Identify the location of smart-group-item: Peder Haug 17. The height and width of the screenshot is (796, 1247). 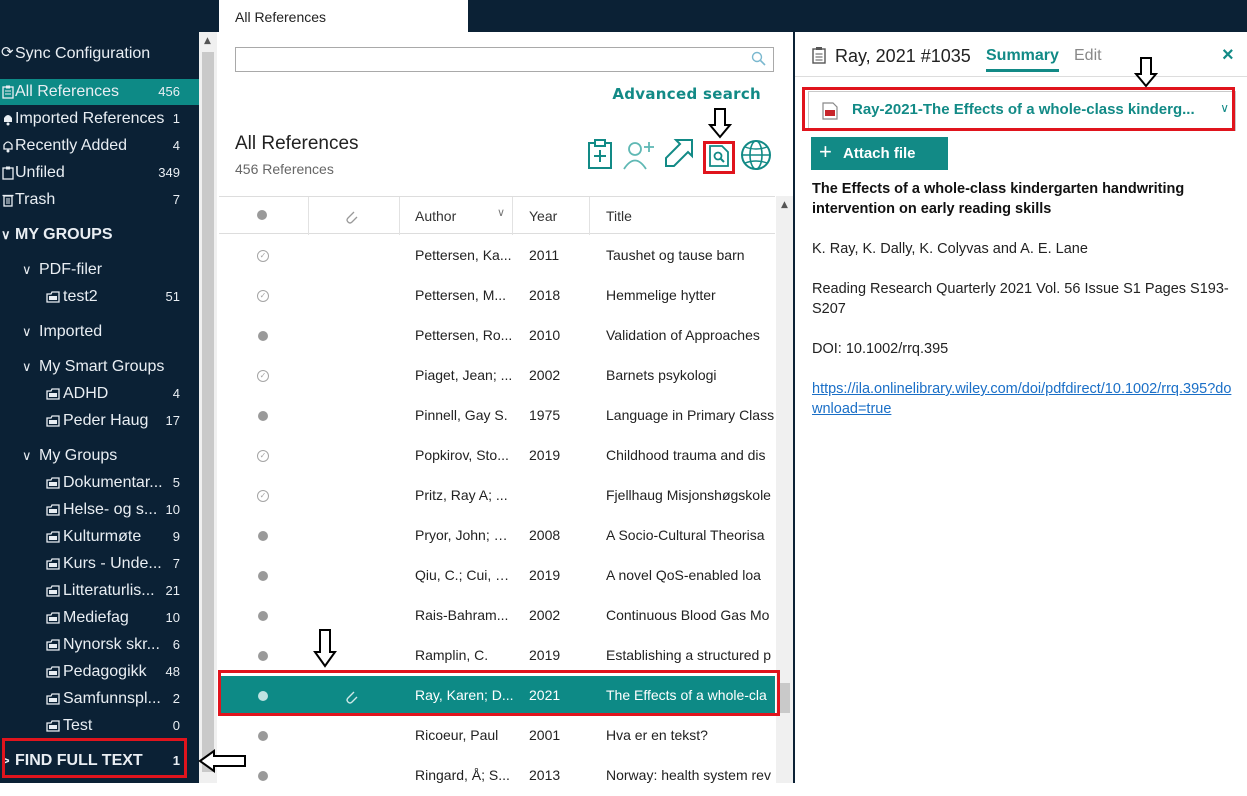
(99, 421).